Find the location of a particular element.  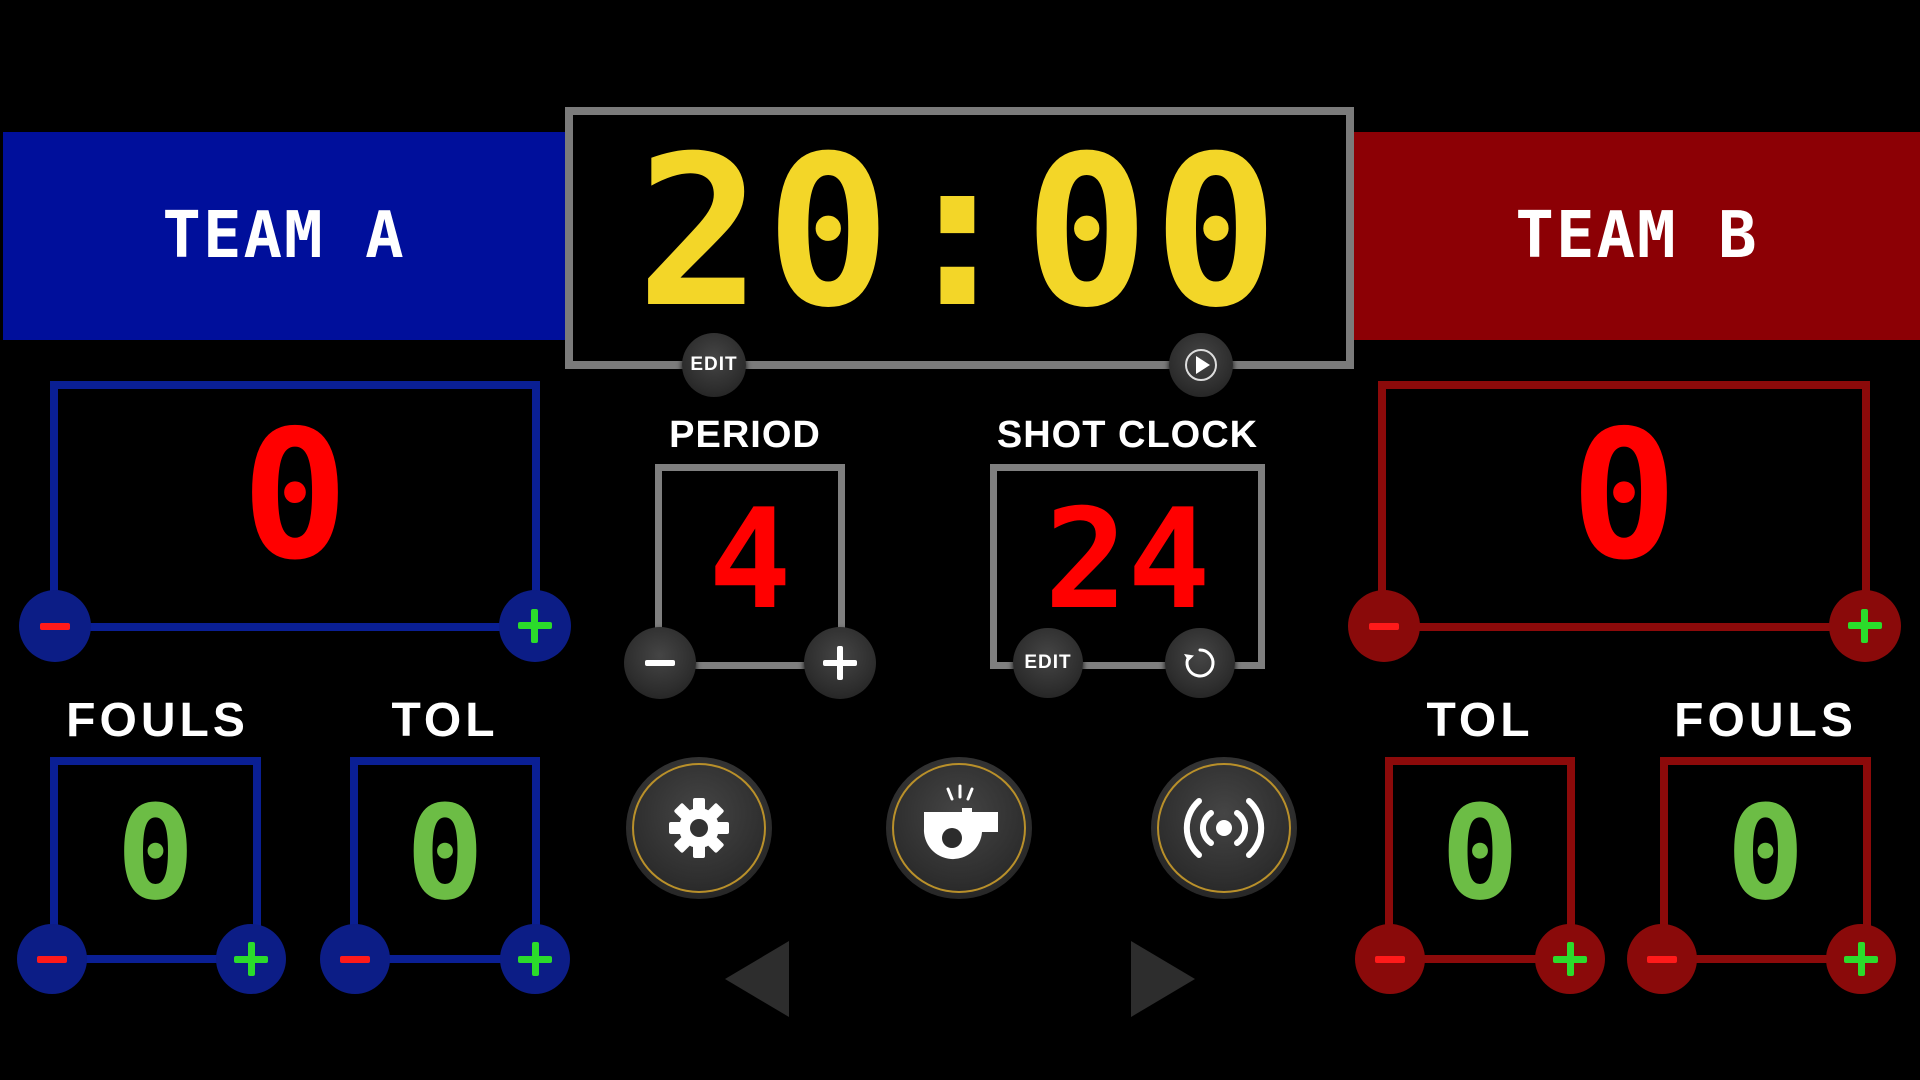

shot-clock-label: SHOT CLOCK is located at coordinates (1127, 435).